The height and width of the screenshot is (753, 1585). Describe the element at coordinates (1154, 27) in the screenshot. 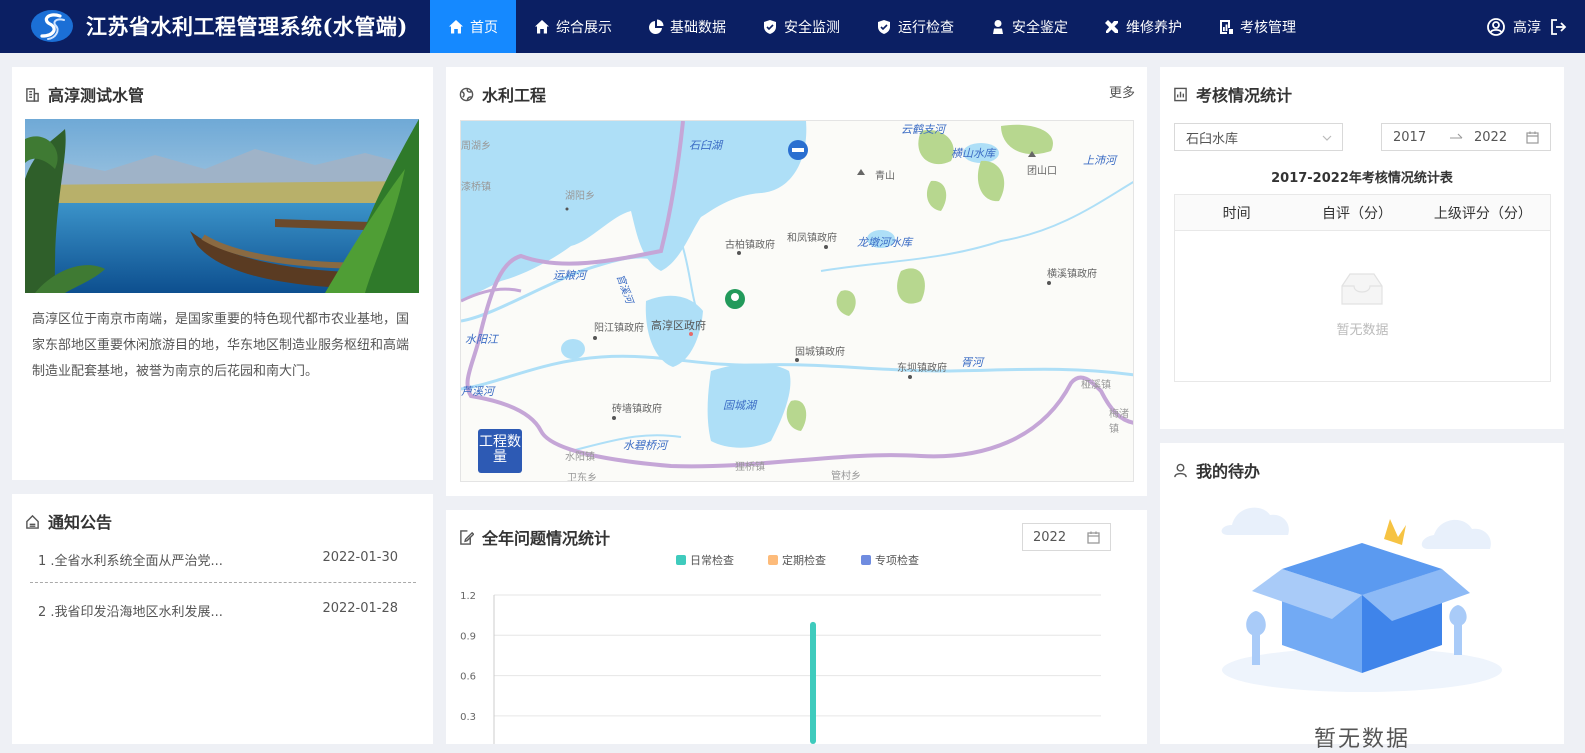

I see `nav-label: 维修养护` at that location.